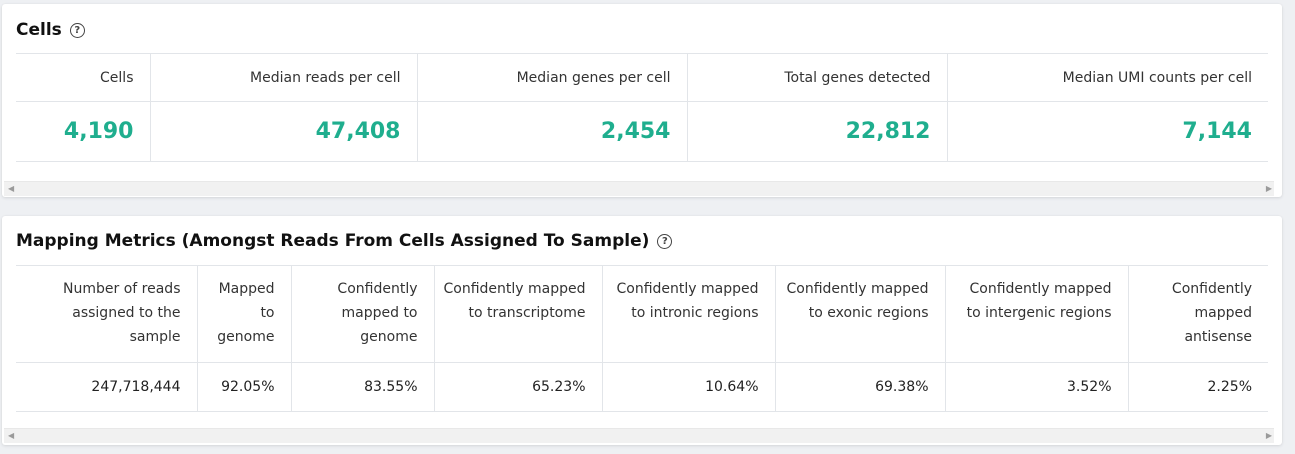  What do you see at coordinates (816, 77) in the screenshot?
I see `cells-col-header: Total genes detected` at bounding box center [816, 77].